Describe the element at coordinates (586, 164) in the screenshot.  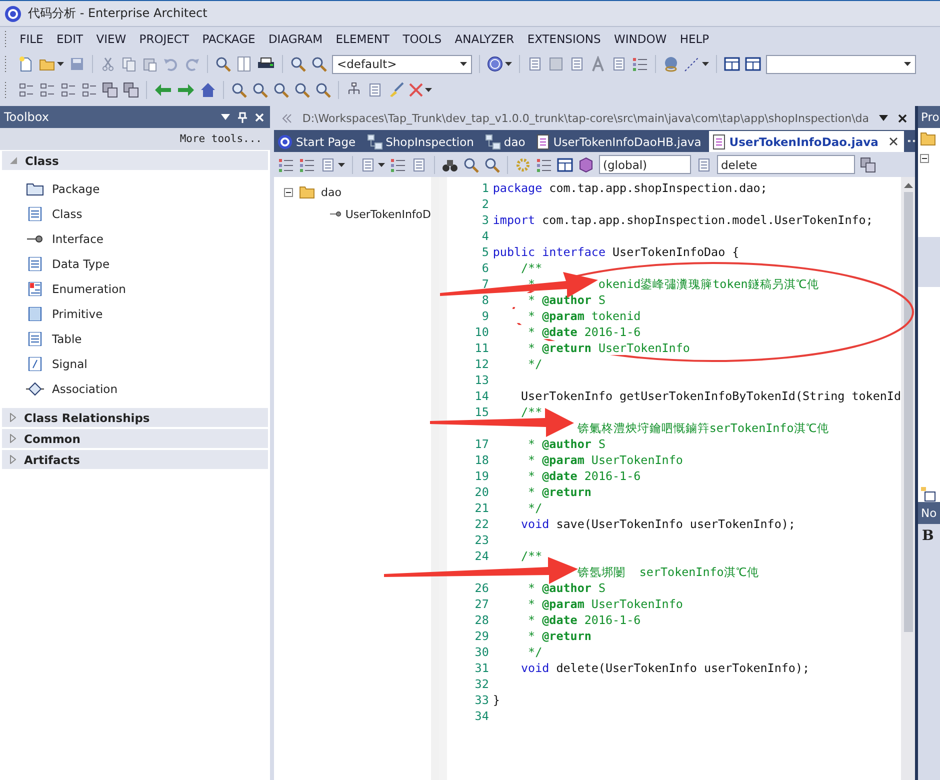
I see `cube-icon` at that location.